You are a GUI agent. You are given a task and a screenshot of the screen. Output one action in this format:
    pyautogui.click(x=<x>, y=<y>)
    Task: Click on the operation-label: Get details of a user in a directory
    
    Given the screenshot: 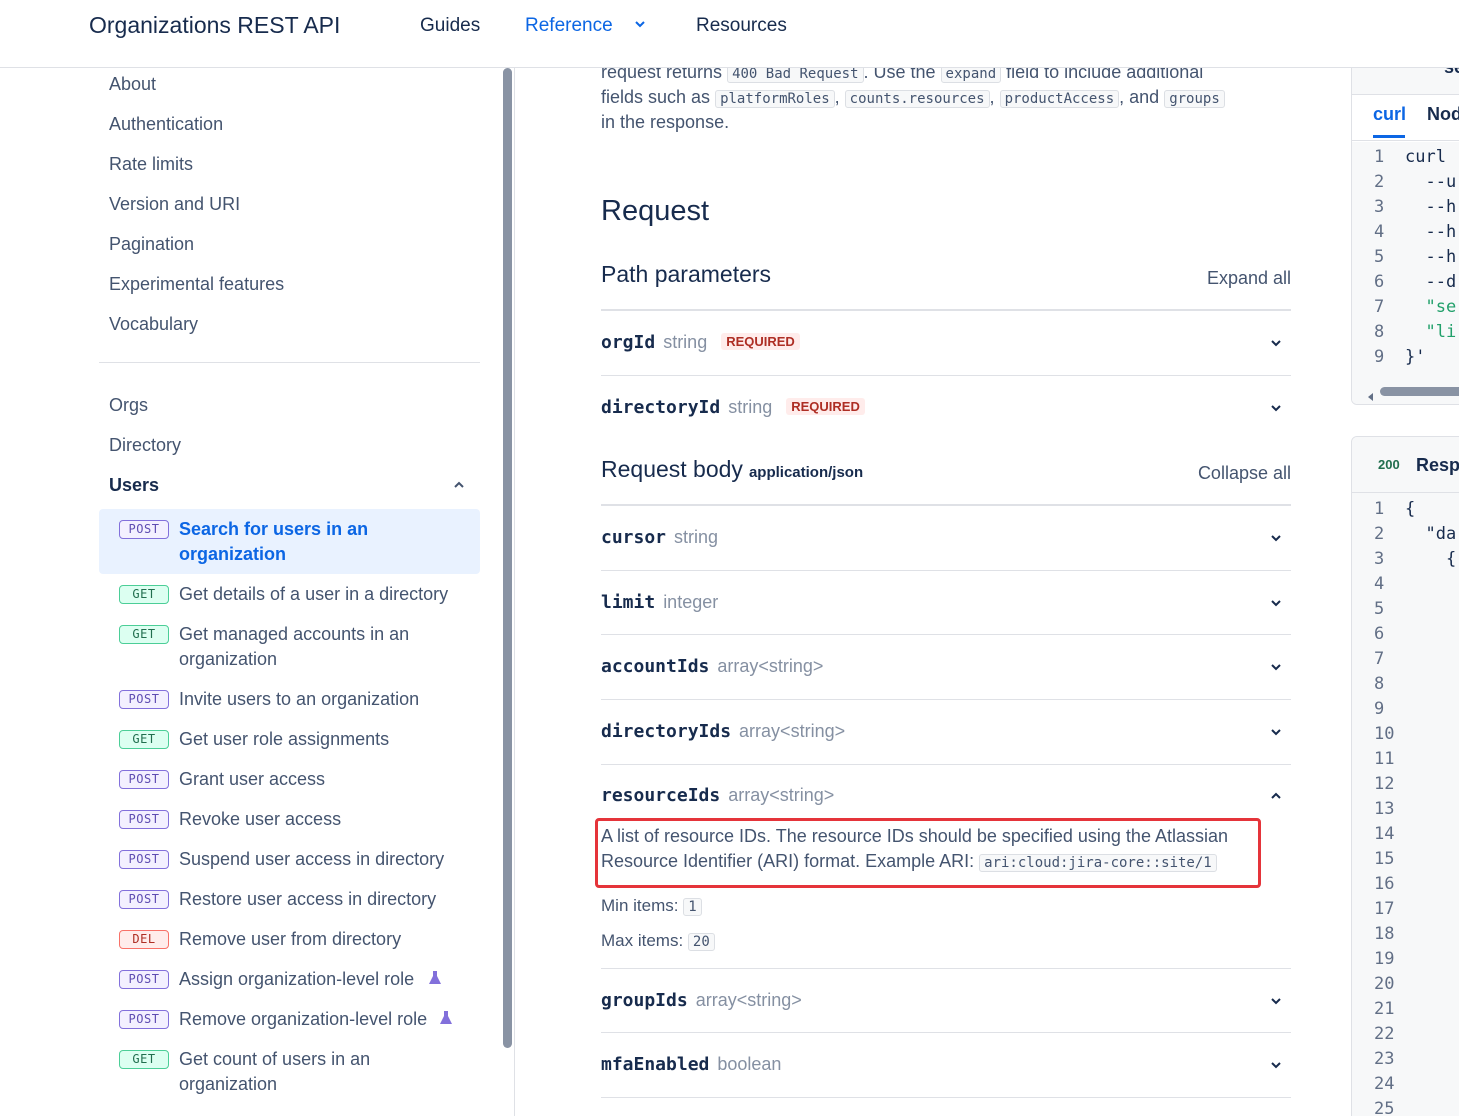 What is the action you would take?
    pyautogui.click(x=329, y=594)
    